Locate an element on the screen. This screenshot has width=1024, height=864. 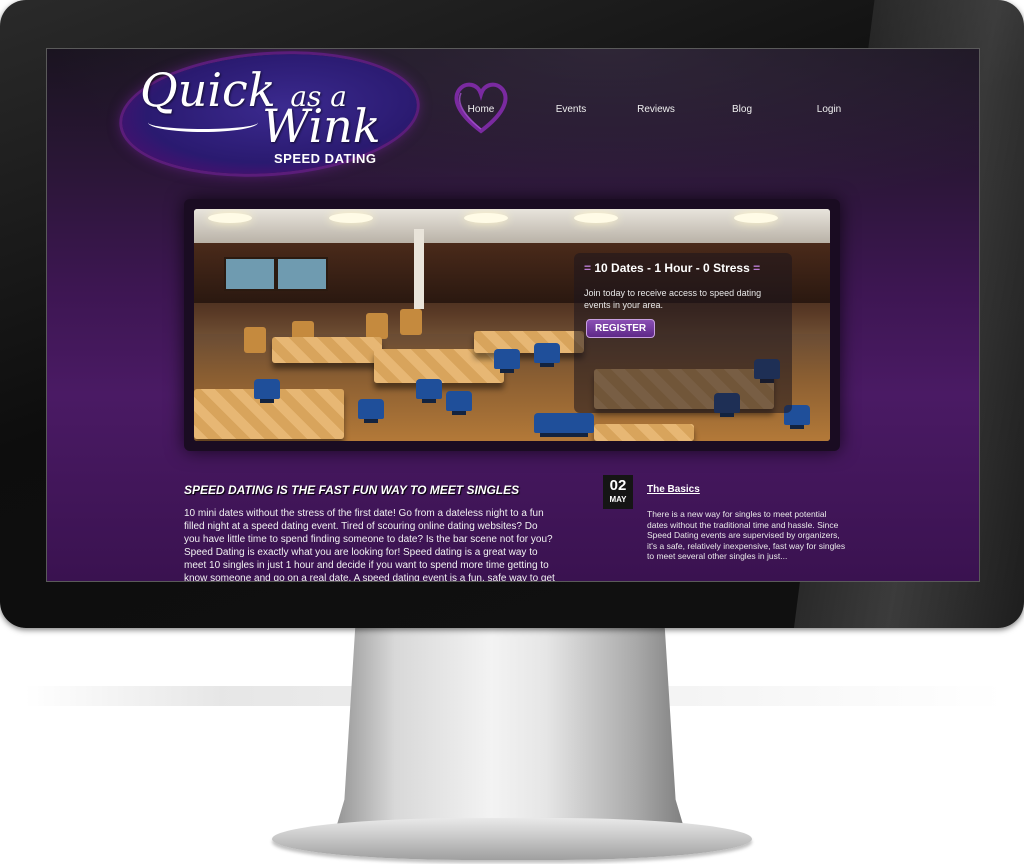
logo-wink: Wink is located at coordinates (321, 126).